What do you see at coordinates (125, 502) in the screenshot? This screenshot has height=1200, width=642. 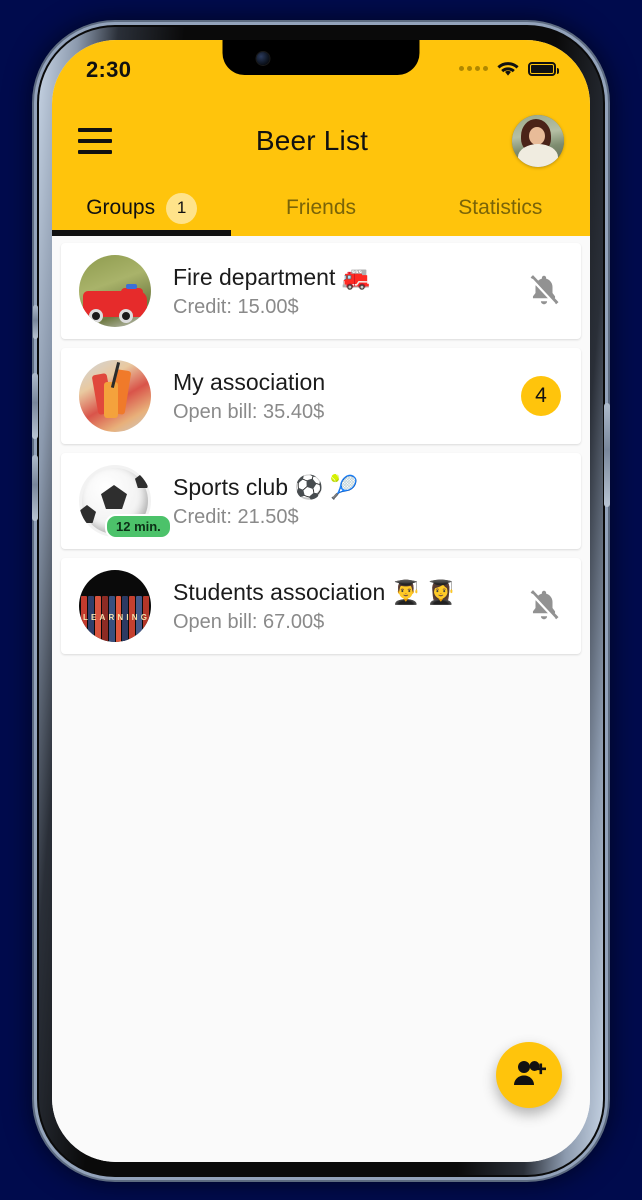 I see `group-avatar: 12 min.` at bounding box center [125, 502].